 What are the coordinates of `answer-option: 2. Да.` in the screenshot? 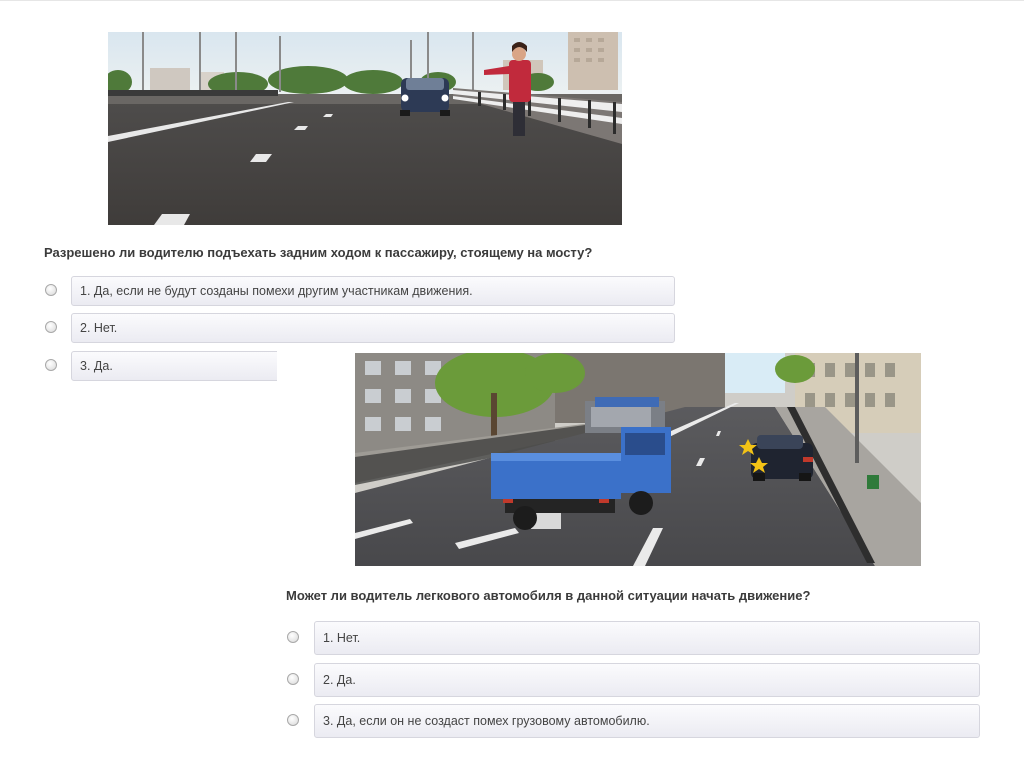 It's located at (647, 680).